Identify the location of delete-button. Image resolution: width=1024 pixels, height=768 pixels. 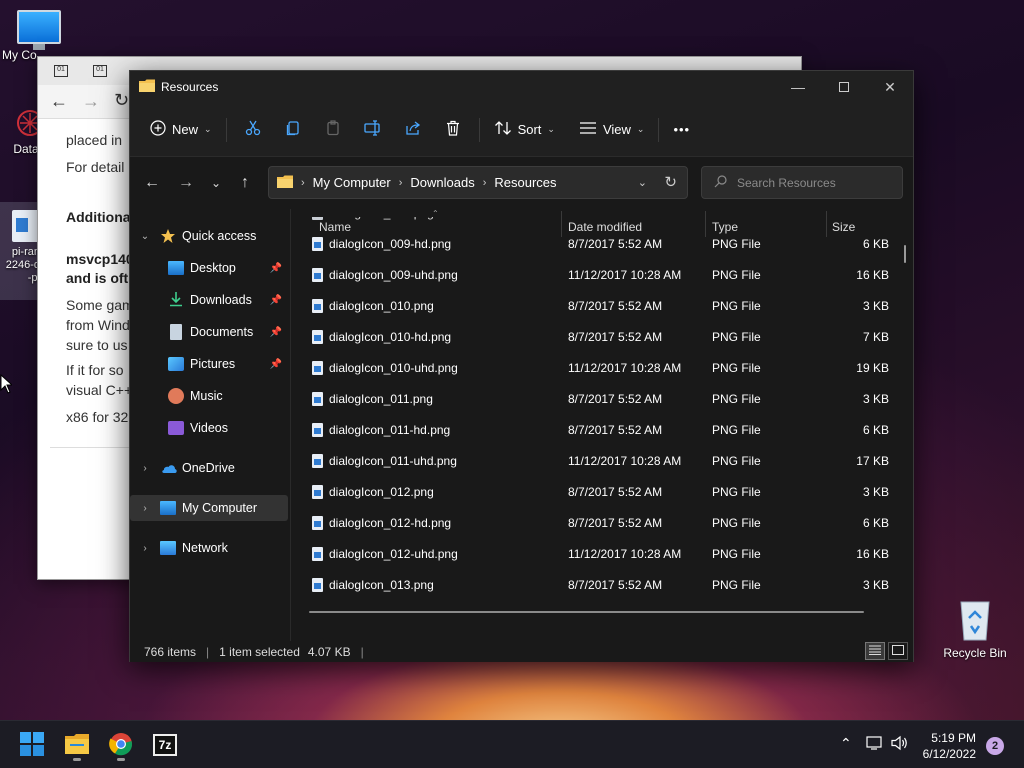
(453, 130).